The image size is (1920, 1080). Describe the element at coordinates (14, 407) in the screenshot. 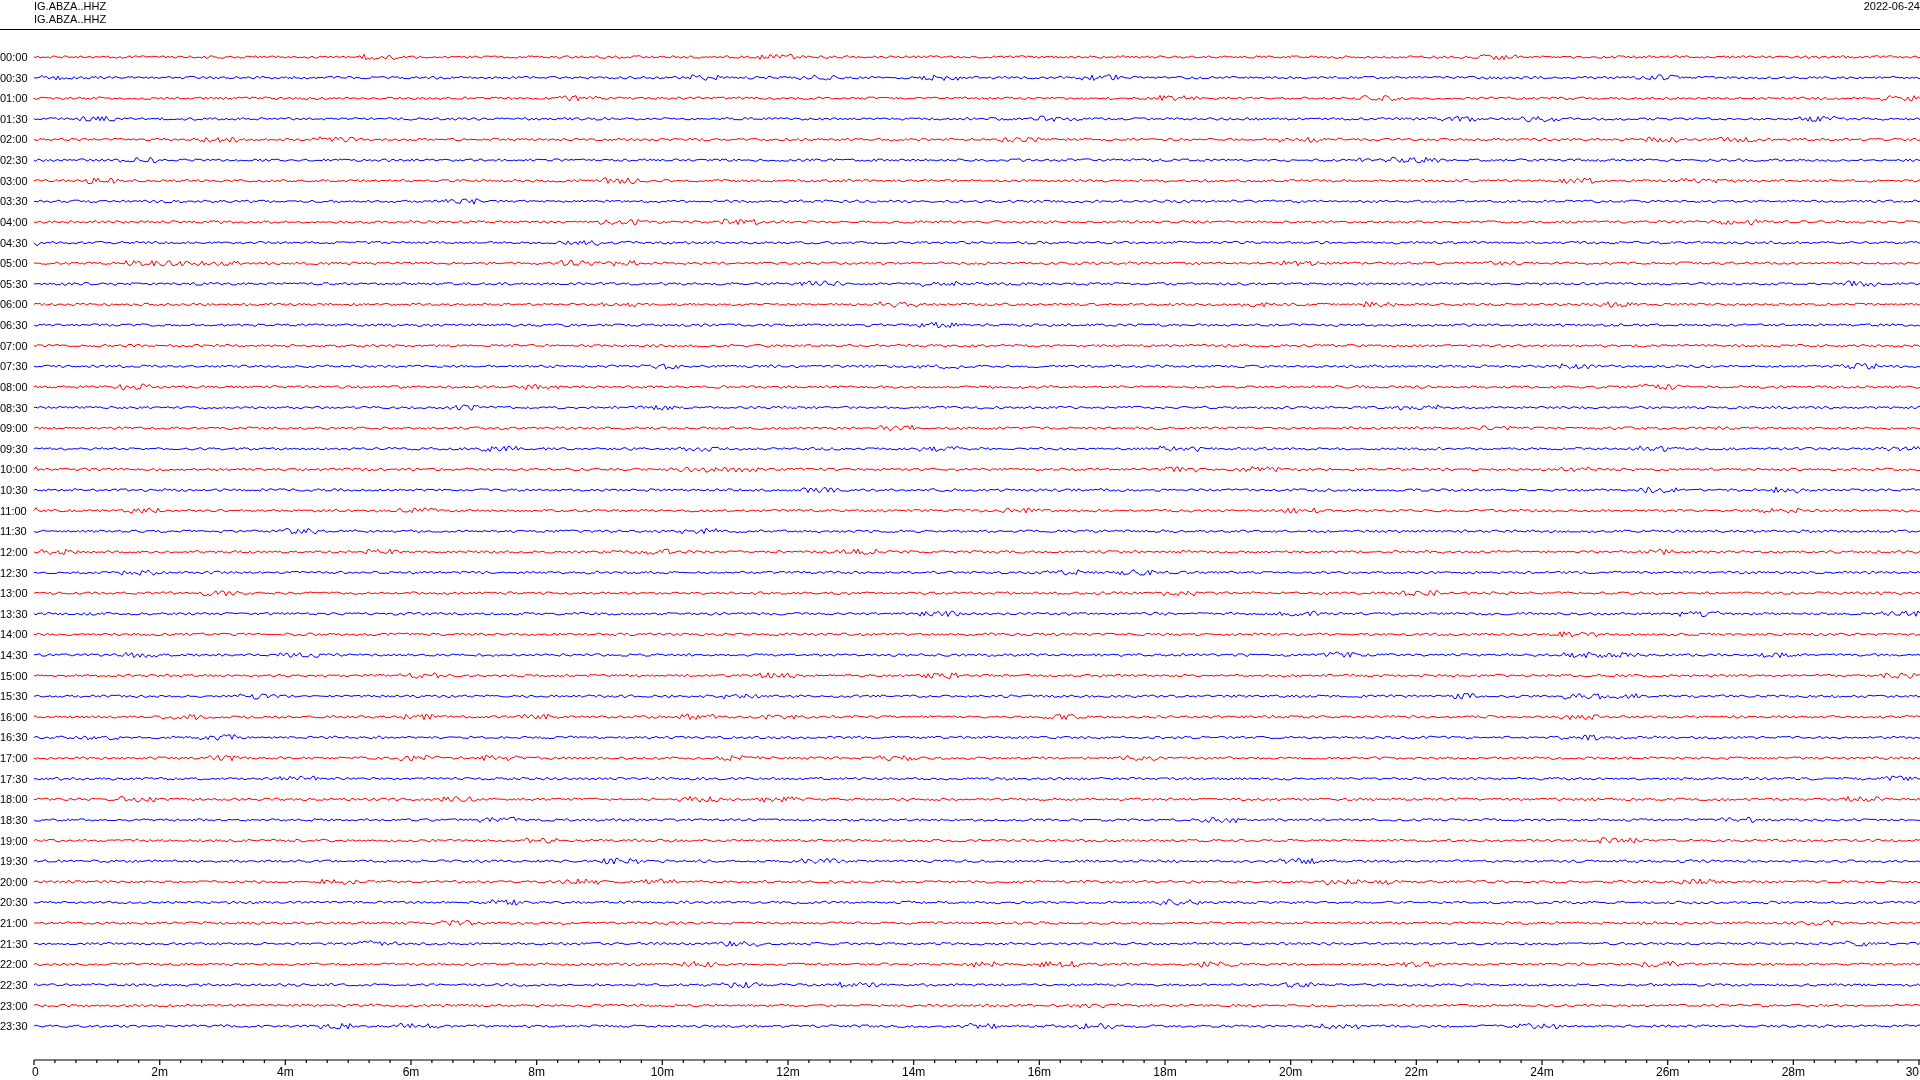

I see `trace-time-label: 08:30` at that location.